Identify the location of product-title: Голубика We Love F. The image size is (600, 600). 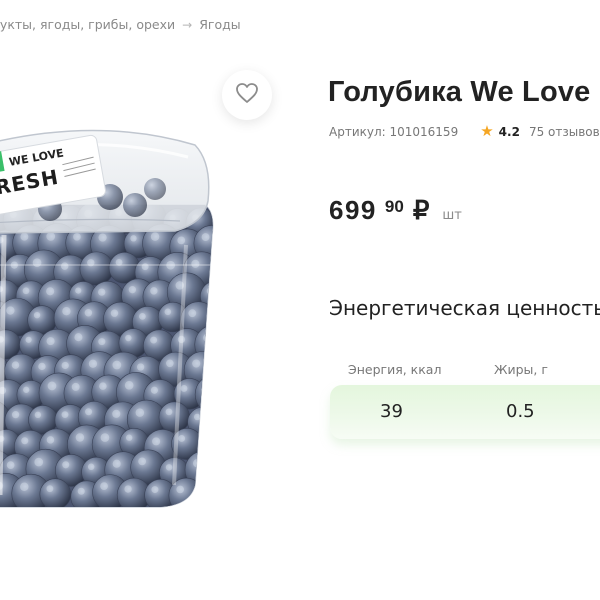
(464, 92).